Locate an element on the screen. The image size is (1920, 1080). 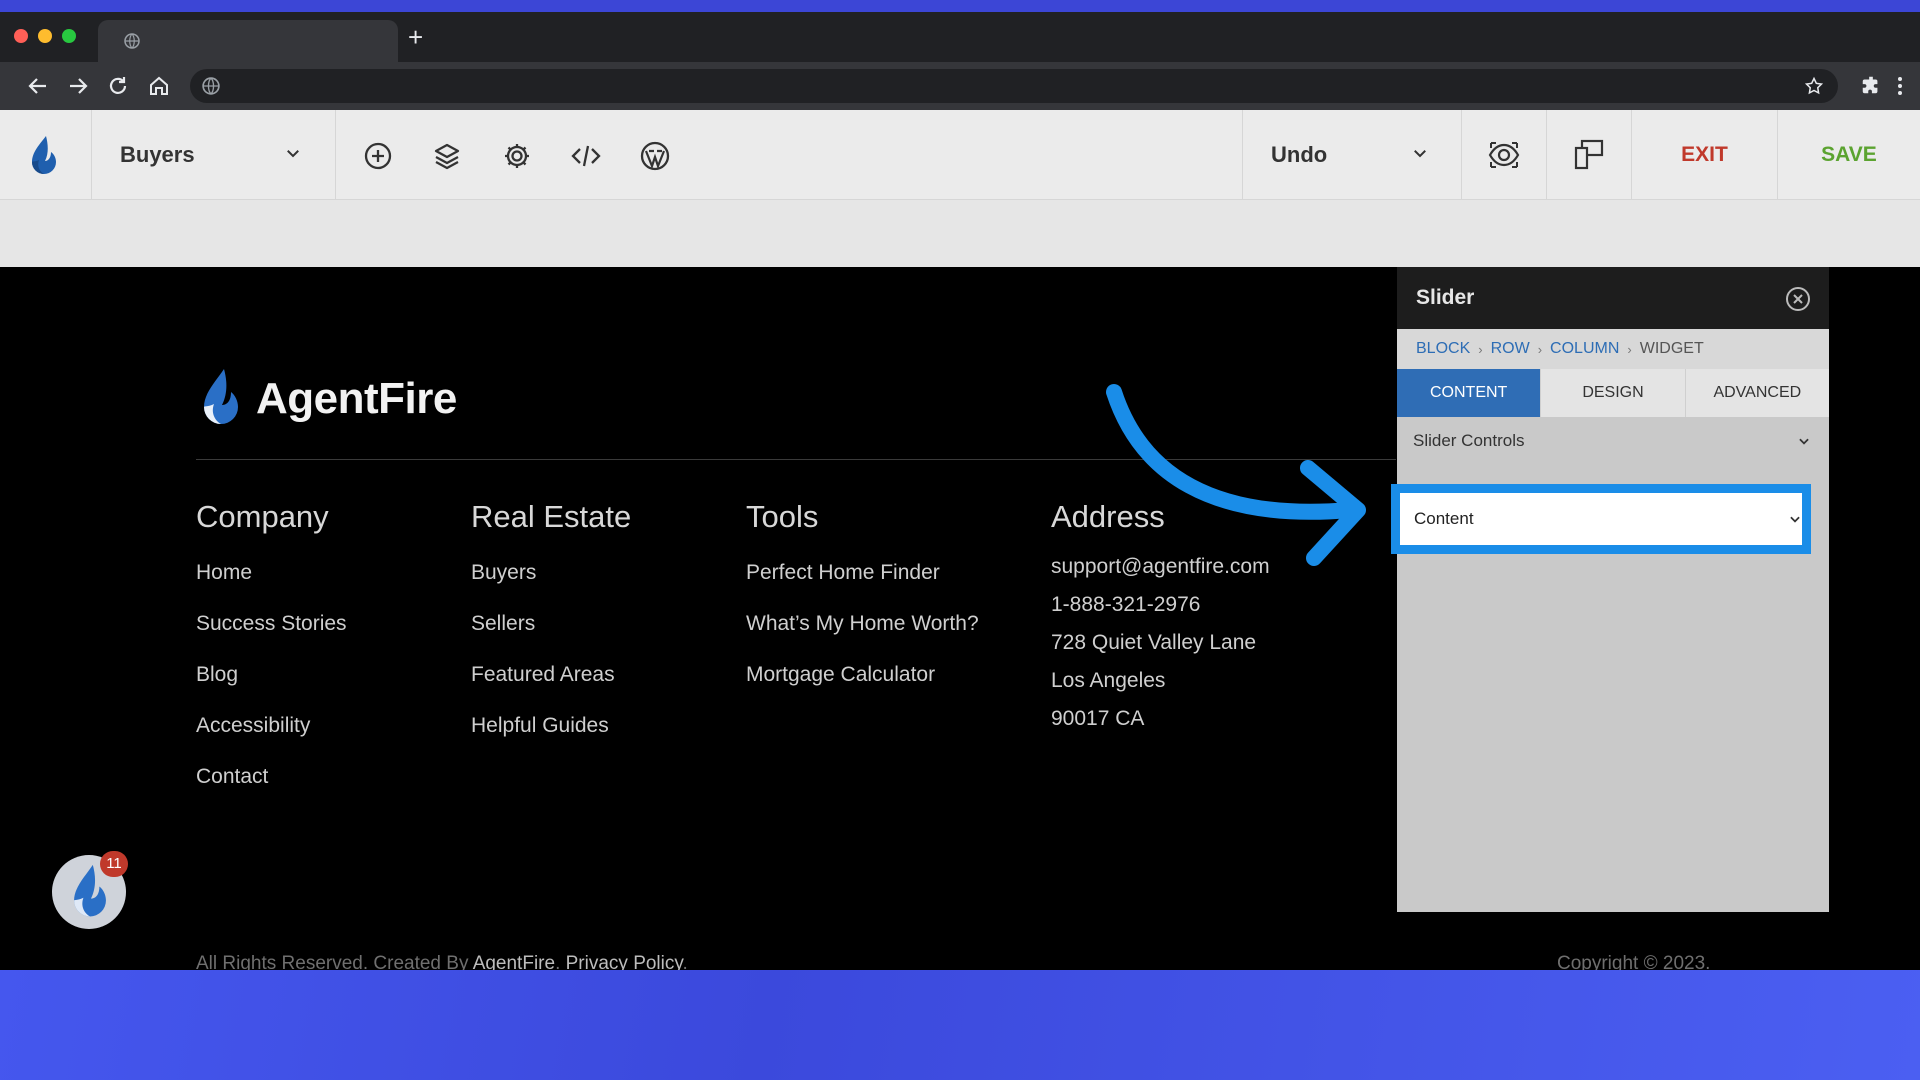
exit-button: EXIT is located at coordinates (1705, 155).